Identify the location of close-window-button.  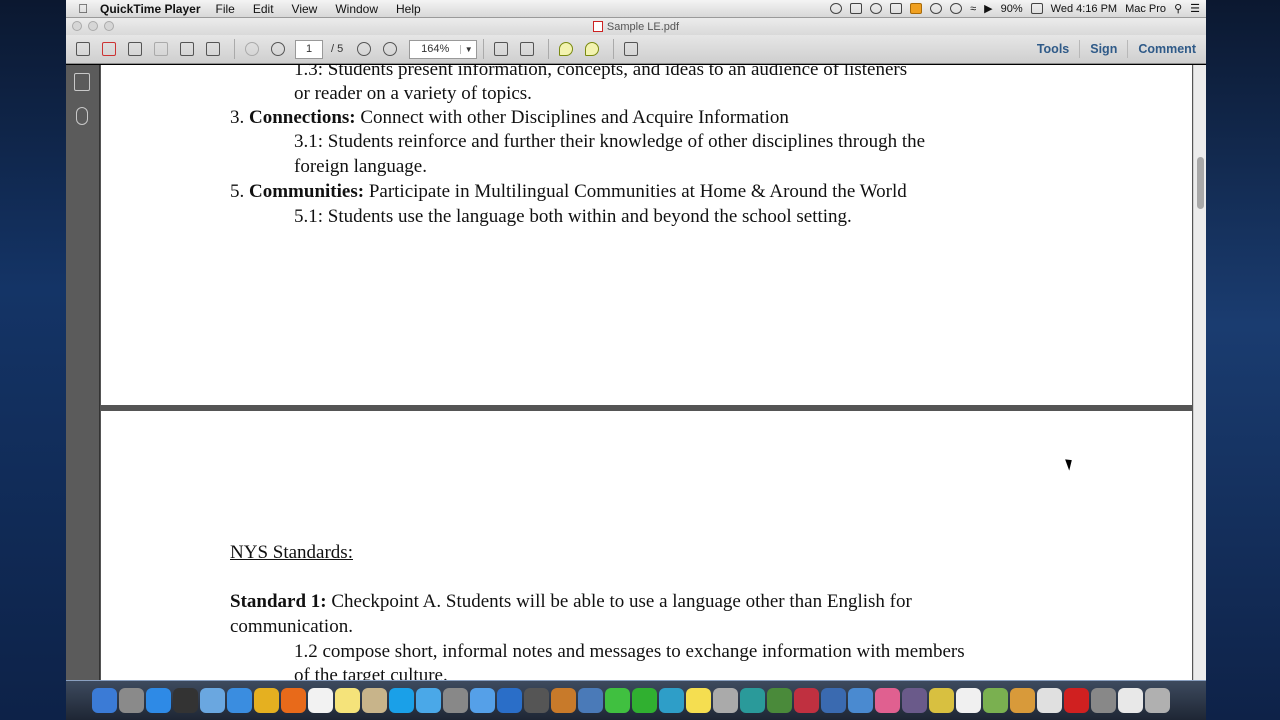
(77, 26).